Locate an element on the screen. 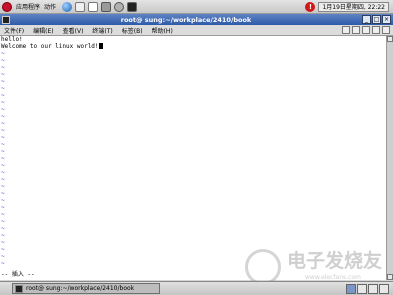  minimize-button: _ is located at coordinates (366, 19).